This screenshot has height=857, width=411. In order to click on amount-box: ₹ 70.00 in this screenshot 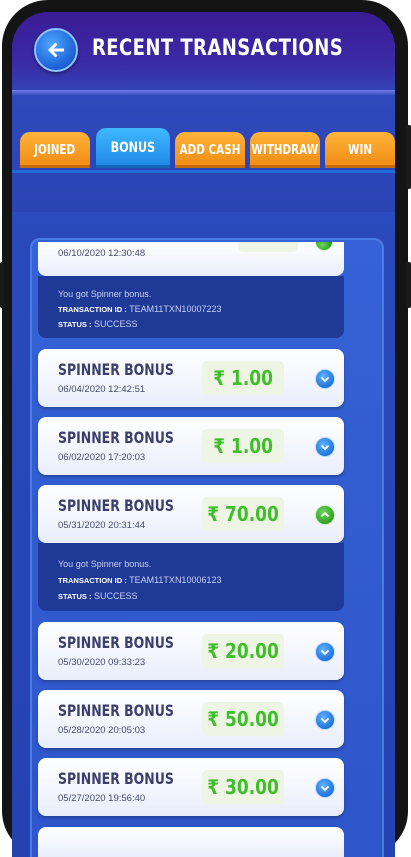, I will do `click(243, 514)`.